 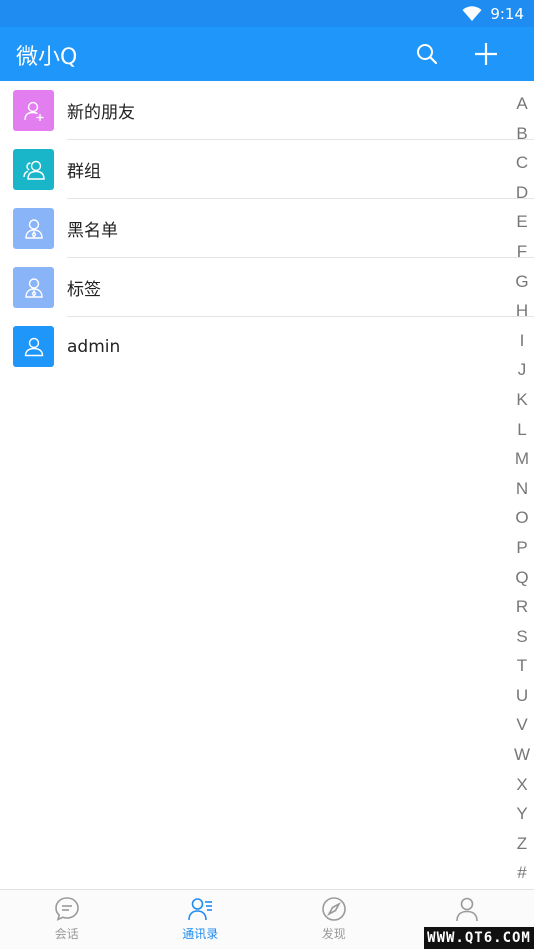 I want to click on blacklist-avatar, so click(x=33, y=228).